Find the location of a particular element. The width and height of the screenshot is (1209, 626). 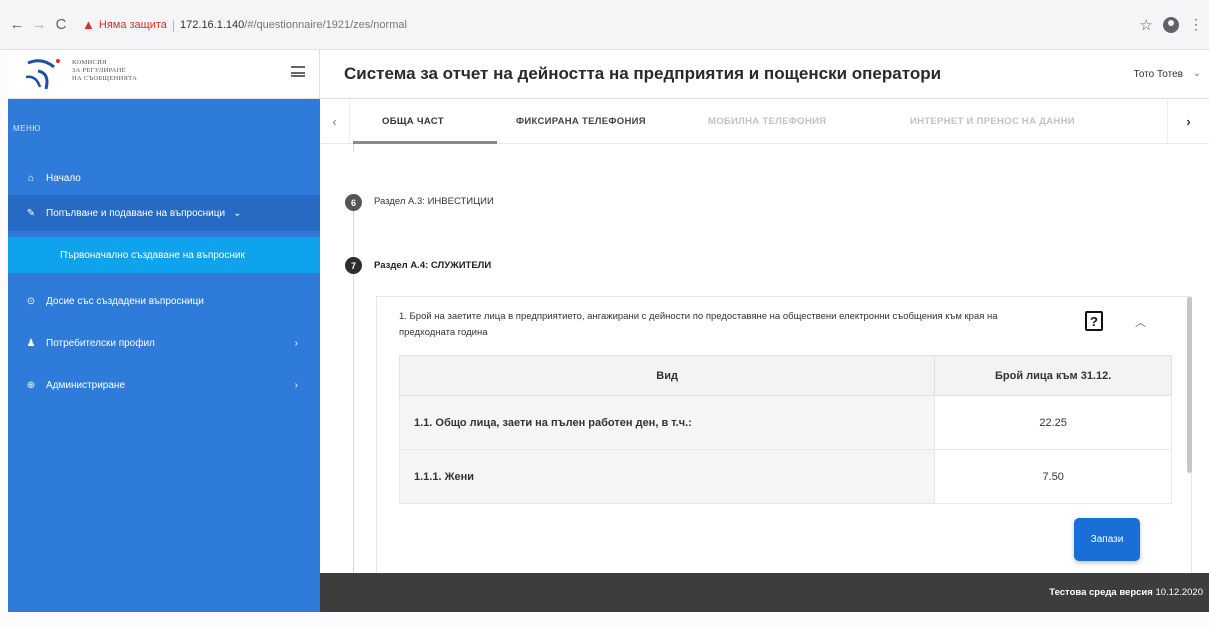

step-label: Раздел А.3: ИНВЕСТИЦИИ is located at coordinates (434, 201).